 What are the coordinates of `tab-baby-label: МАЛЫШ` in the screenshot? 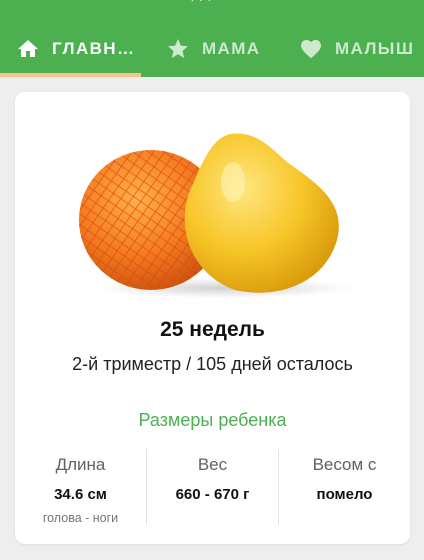 It's located at (375, 48).